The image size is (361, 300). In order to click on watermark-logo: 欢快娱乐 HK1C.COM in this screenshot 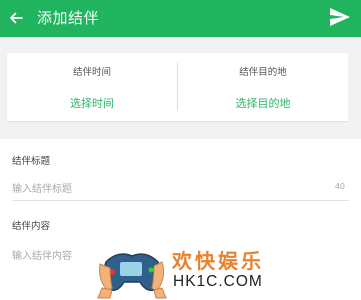, I will do `click(181, 271)`.